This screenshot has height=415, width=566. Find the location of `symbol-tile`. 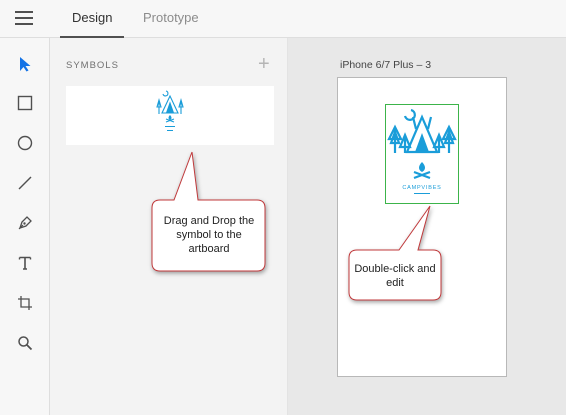

symbol-tile is located at coordinates (170, 115).